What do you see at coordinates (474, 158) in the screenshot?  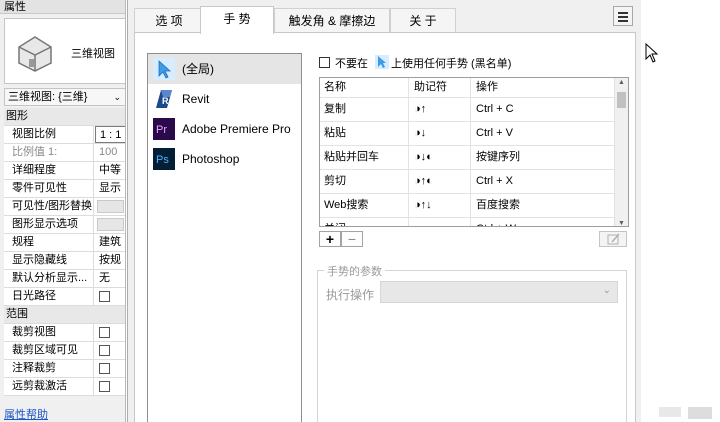 I see `table-row: 粘贴并回车 ◑↓◐ 按键序列` at bounding box center [474, 158].